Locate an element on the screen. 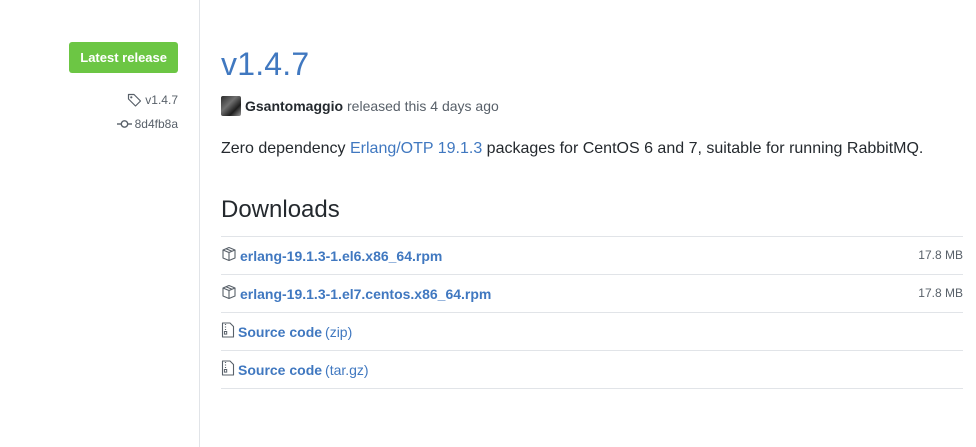 The width and height of the screenshot is (976, 447). author-avatar is located at coordinates (231, 106).